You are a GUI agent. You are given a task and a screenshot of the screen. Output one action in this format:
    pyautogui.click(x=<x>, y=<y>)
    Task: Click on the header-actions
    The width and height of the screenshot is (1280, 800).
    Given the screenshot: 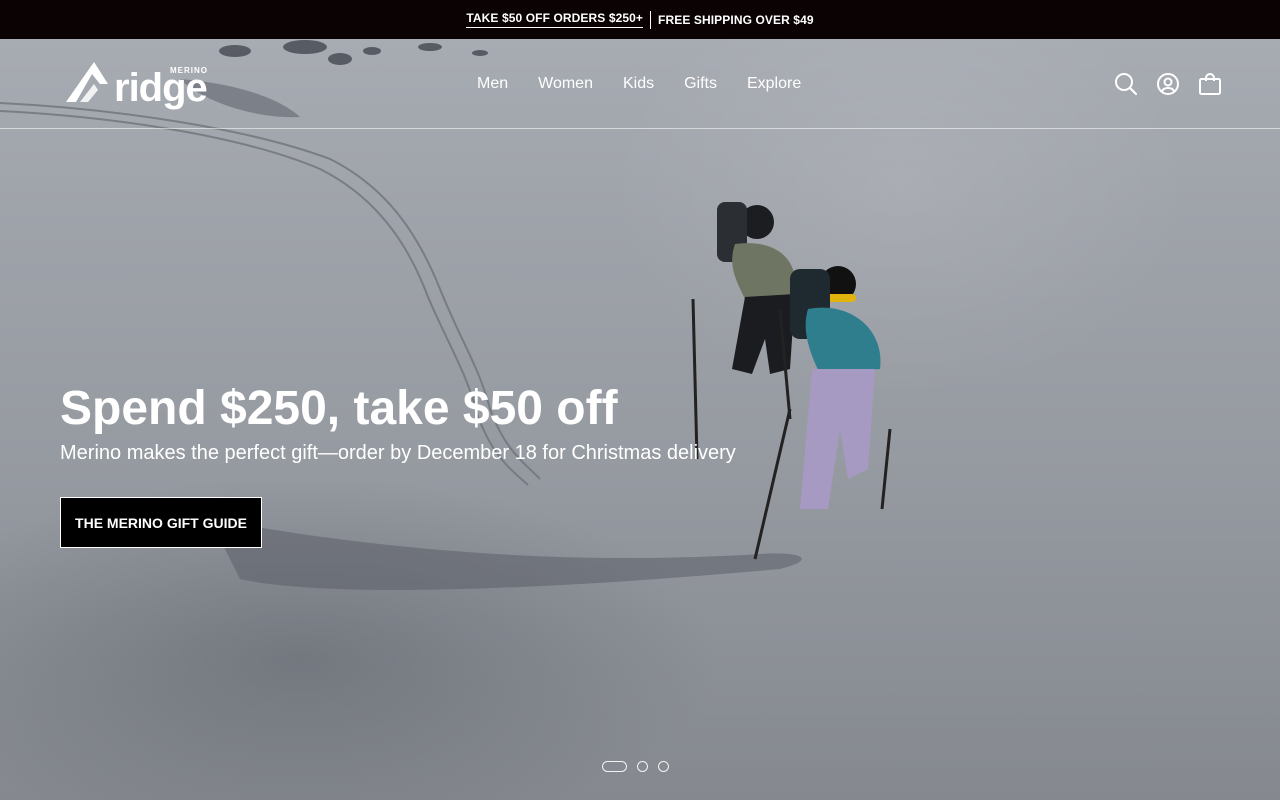 What is the action you would take?
    pyautogui.click(x=1168, y=84)
    